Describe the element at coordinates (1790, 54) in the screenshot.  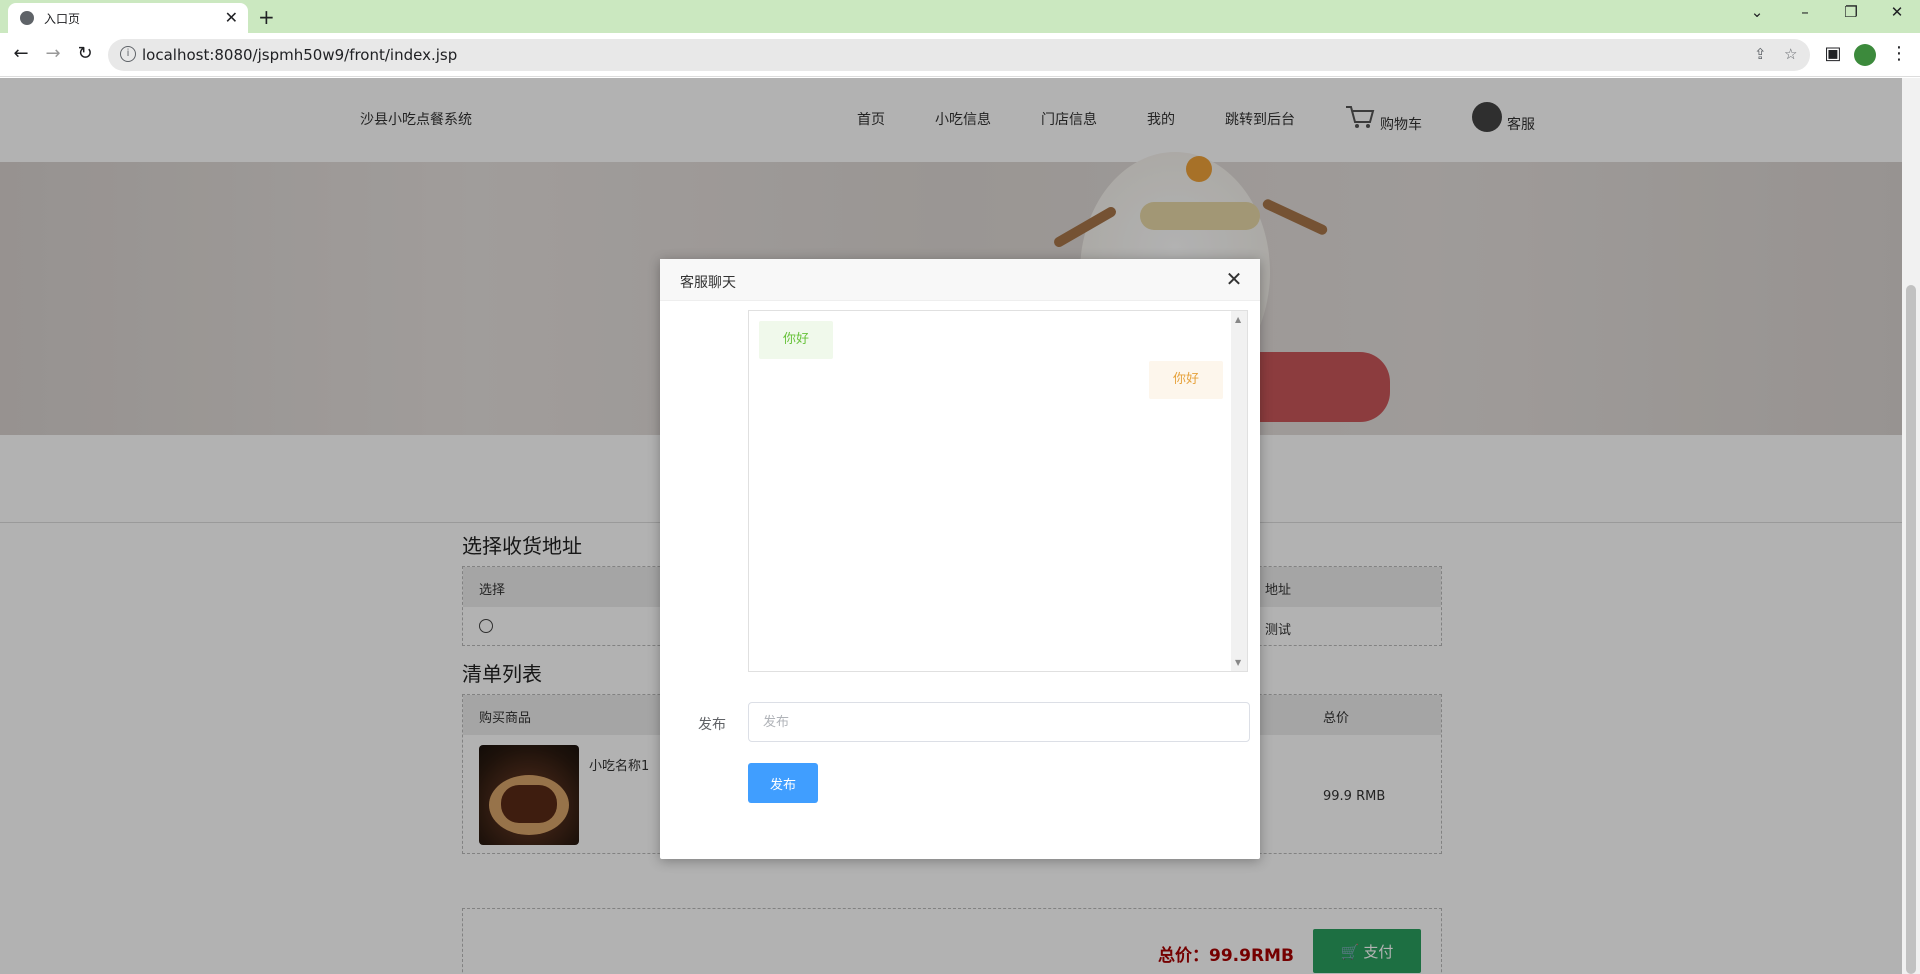
I see `bookmark-star-icon: ☆` at that location.